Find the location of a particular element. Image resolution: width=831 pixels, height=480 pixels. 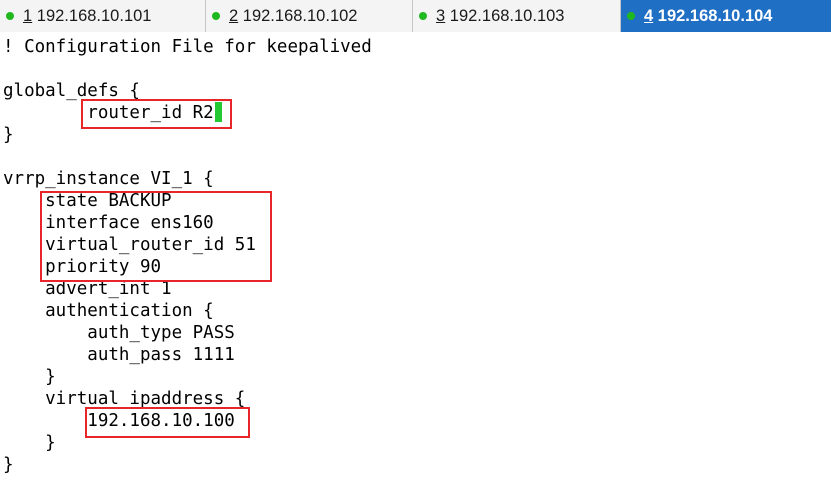

terminal-line: advert_int 1 is located at coordinates (87, 289).